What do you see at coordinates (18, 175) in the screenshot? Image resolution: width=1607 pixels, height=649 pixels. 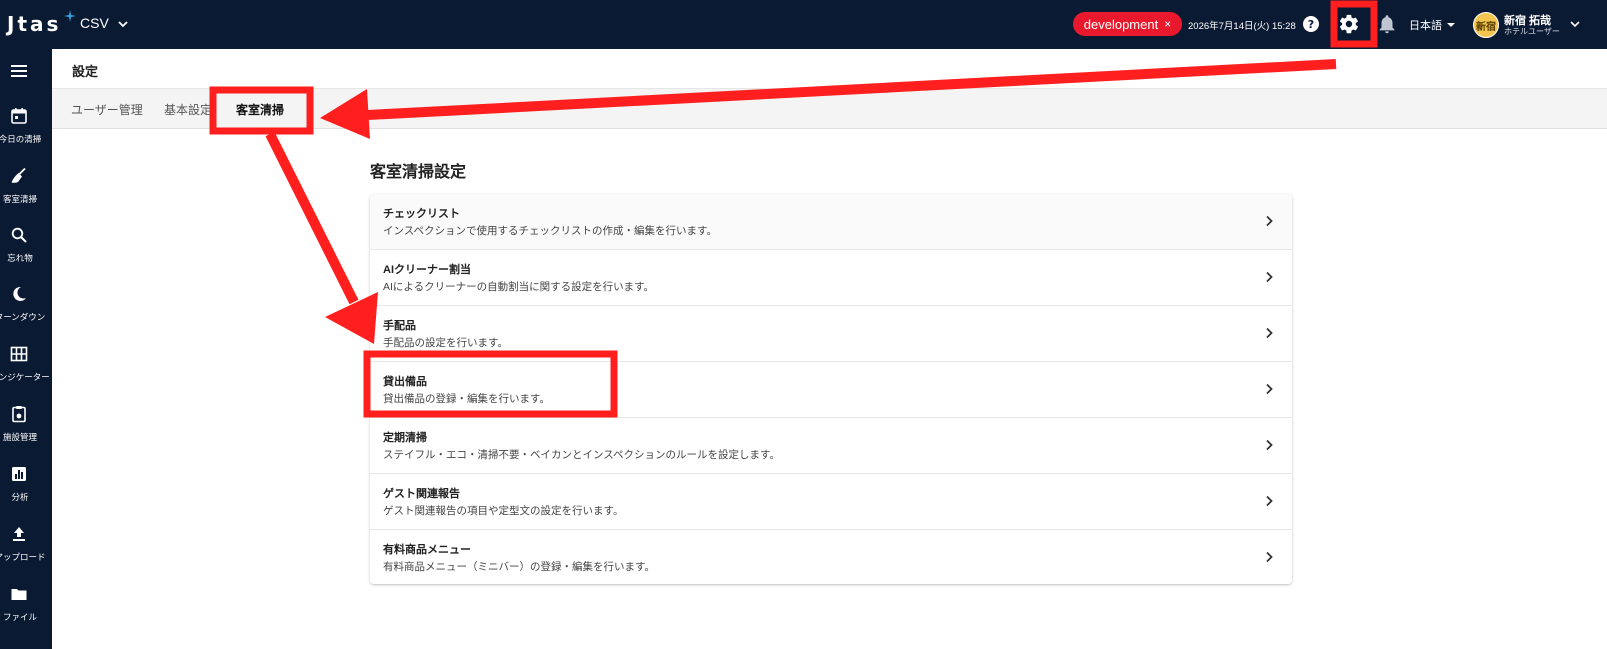 I see `broom-icon` at bounding box center [18, 175].